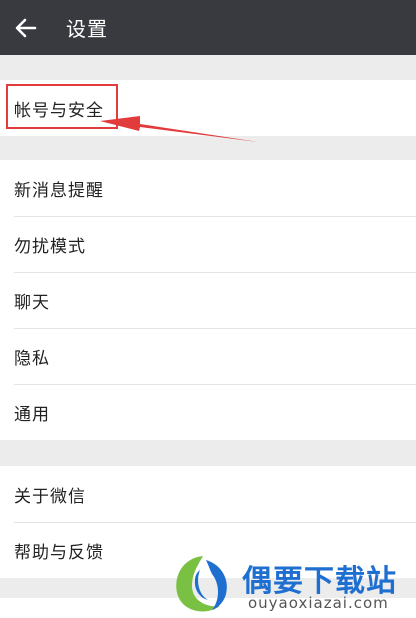 Image resolution: width=416 pixels, height=618 pixels. I want to click on site-watermark: 偶要下载站 ouyaoxiazai.com, so click(293, 585).